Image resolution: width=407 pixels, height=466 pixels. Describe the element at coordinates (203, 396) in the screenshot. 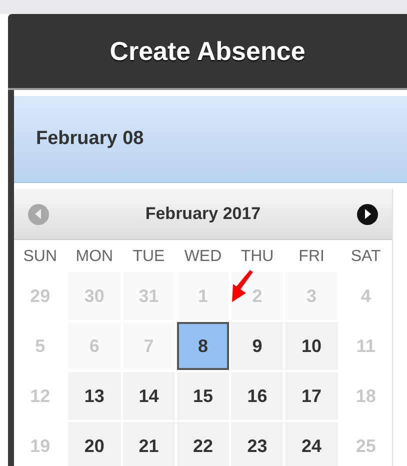

I see `calendar-day: 15` at that location.